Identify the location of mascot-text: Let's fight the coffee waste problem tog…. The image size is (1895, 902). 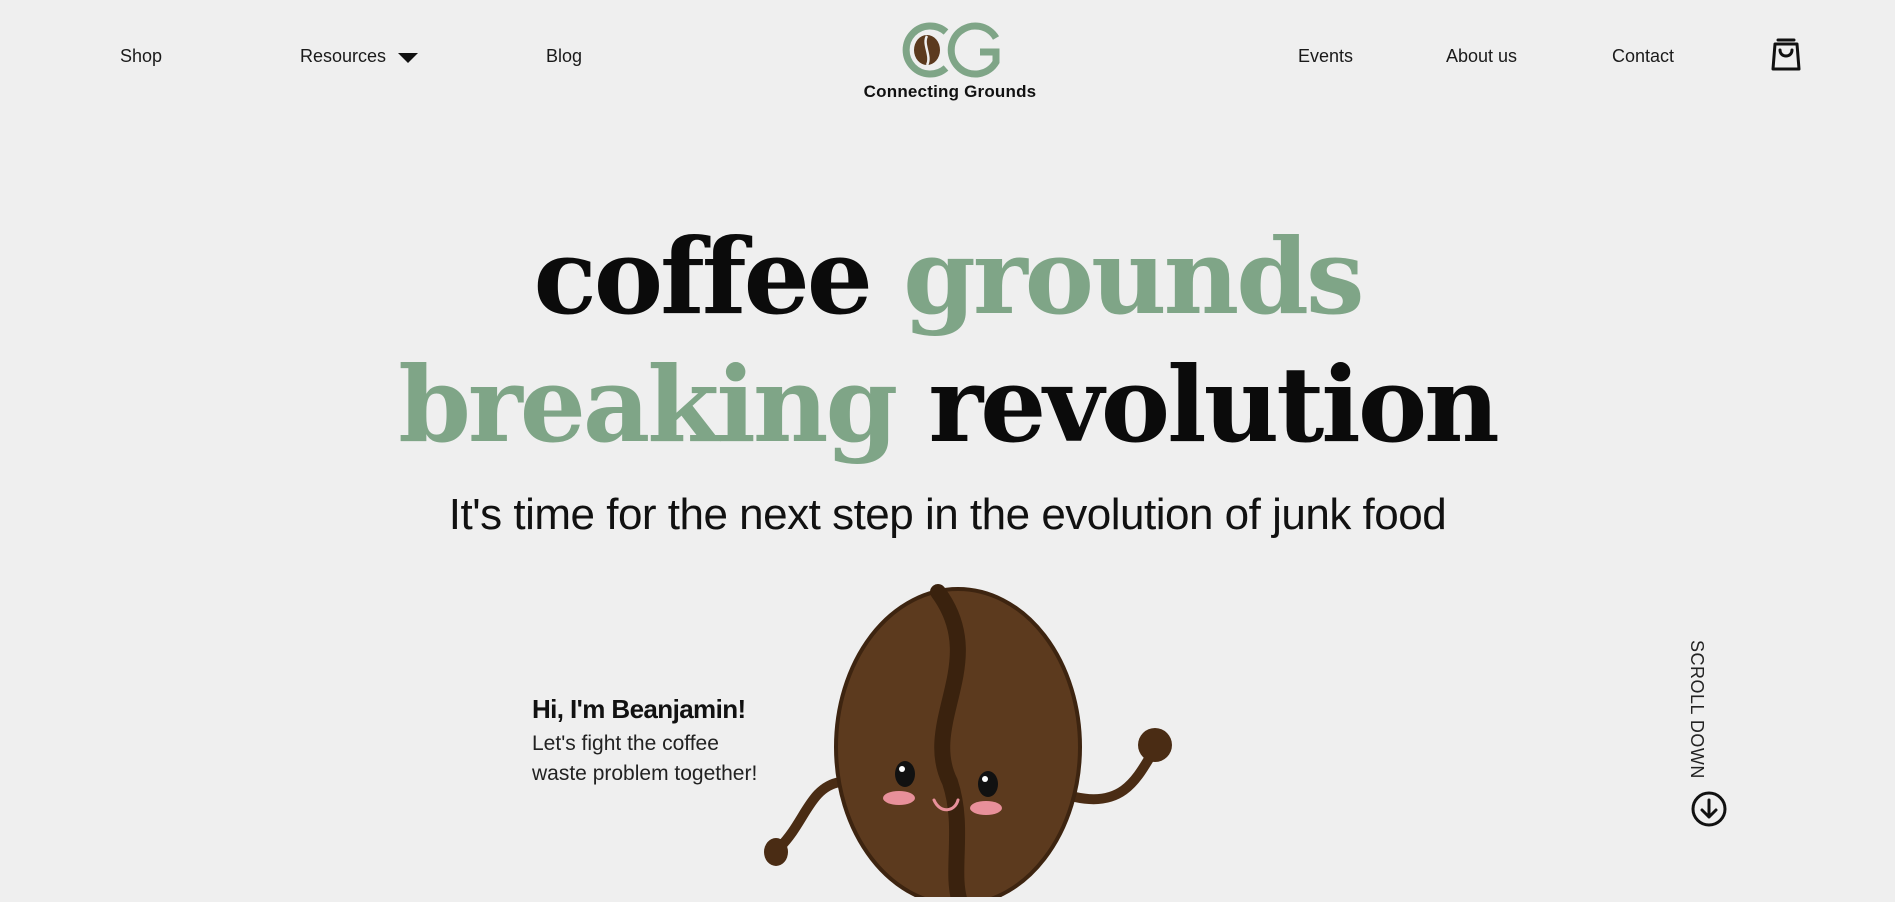
(645, 758).